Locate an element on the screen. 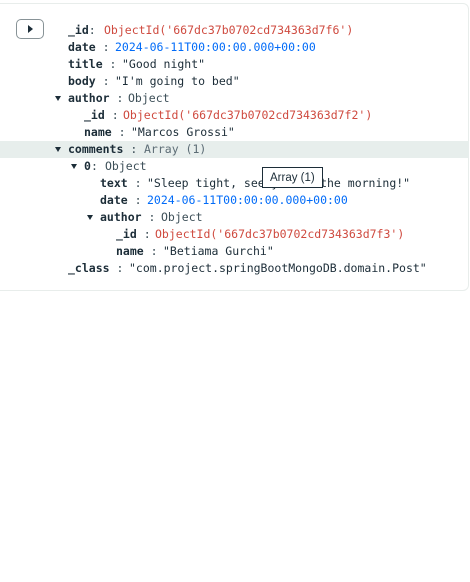  field-value: "Marcos Grossi" is located at coordinates (183, 132).